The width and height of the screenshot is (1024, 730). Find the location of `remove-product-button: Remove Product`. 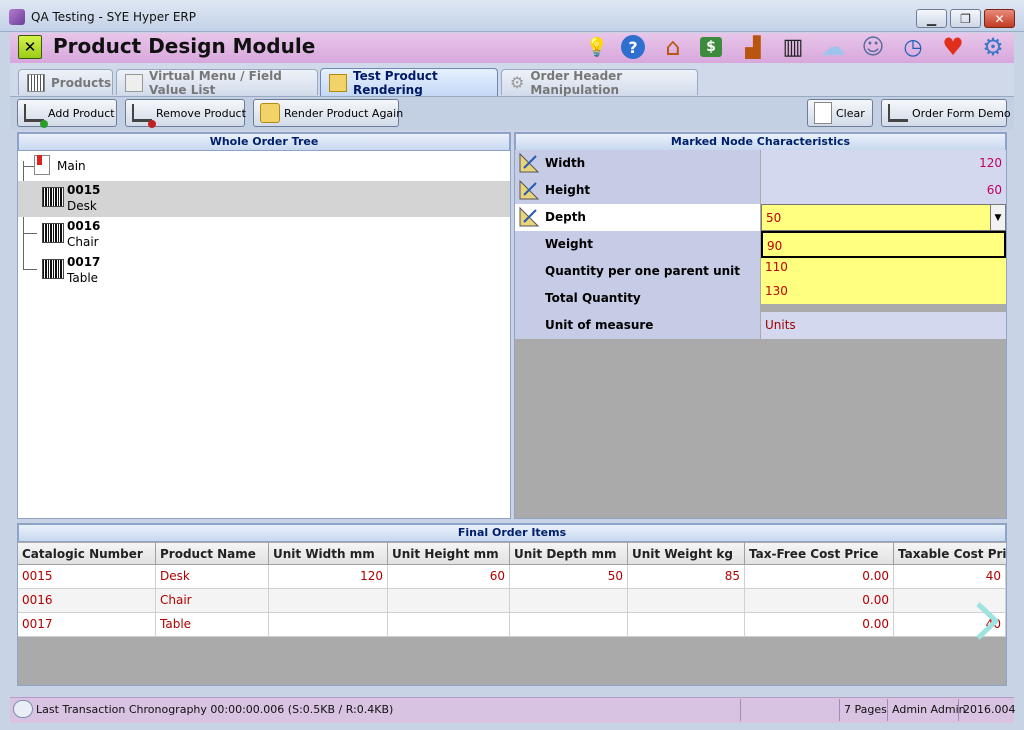

remove-product-button: Remove Product is located at coordinates (185, 113).